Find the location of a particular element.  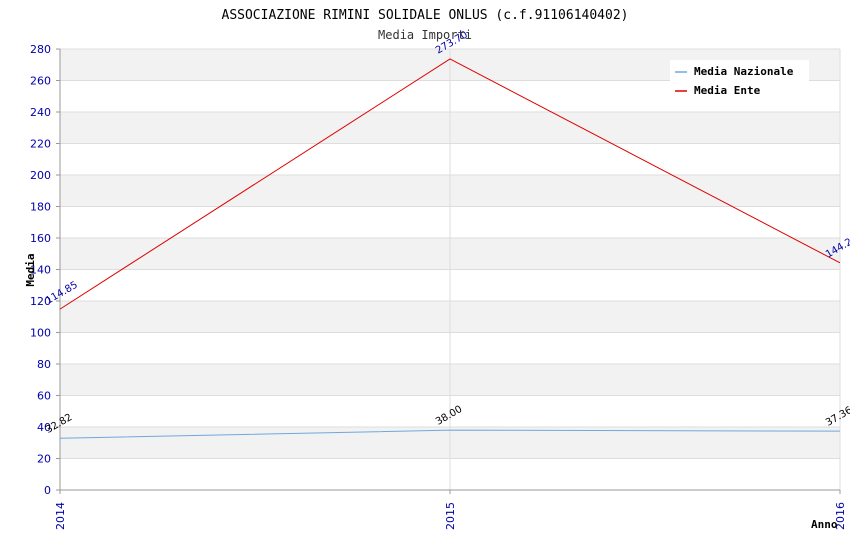

y-tick-label: 180 is located at coordinates (40, 207).